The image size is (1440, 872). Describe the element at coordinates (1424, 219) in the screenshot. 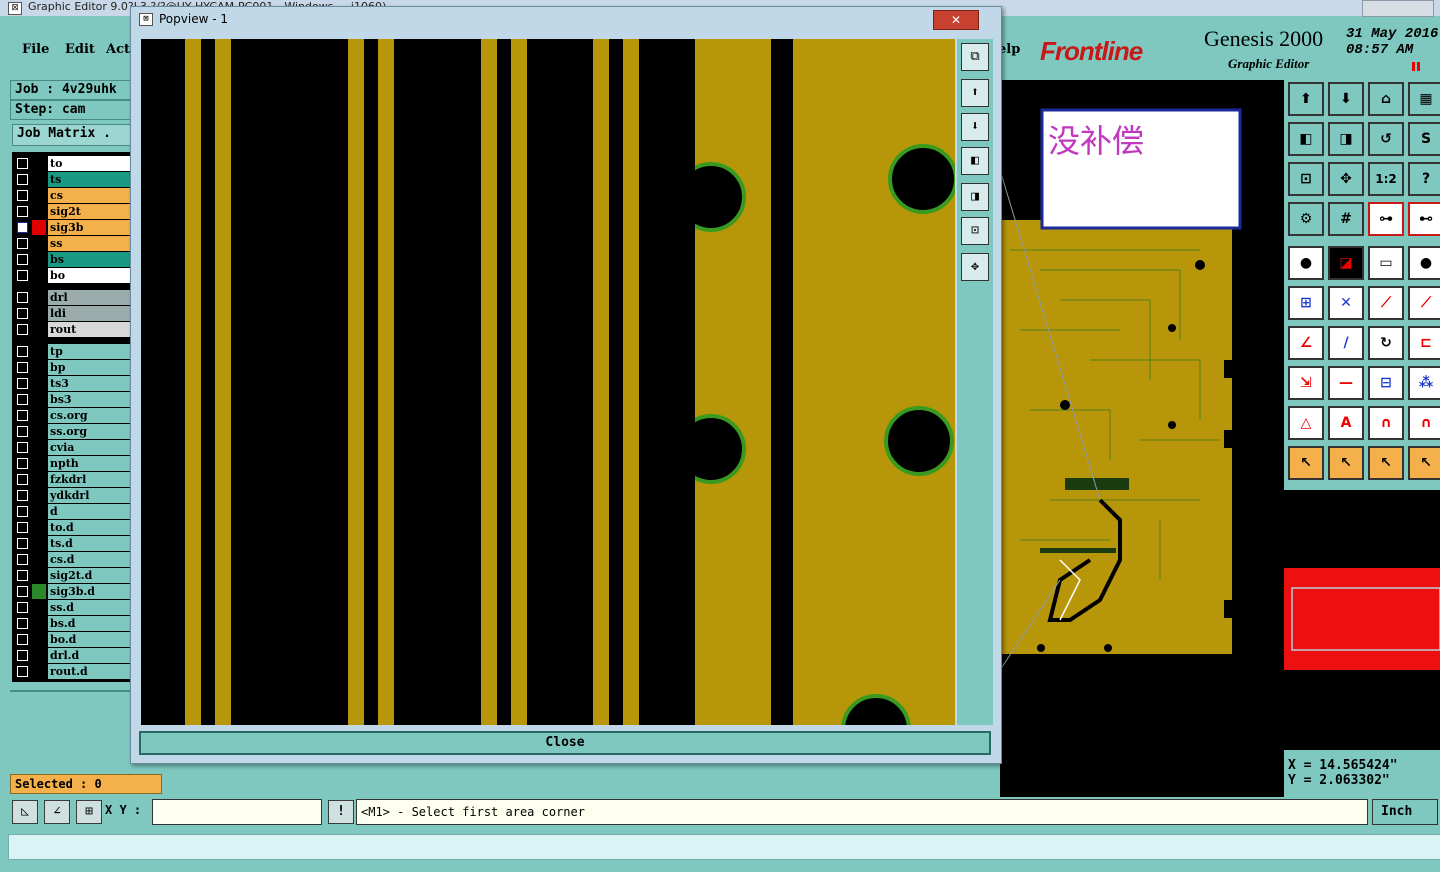

I see `tool-net2-icon: ⊷` at that location.